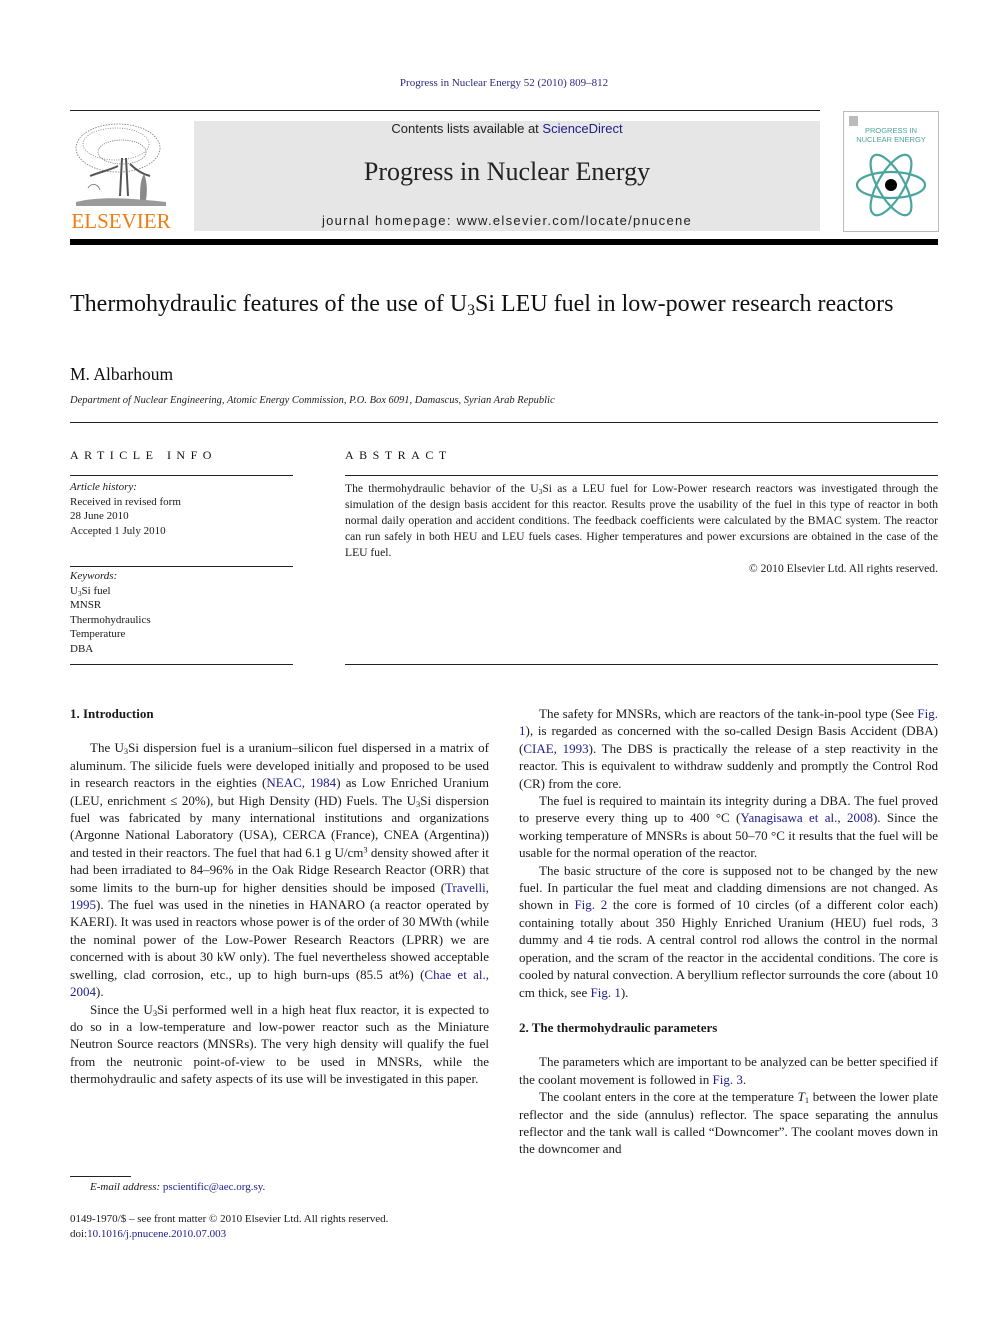 The image size is (992, 1323). Describe the element at coordinates (125, 501) in the screenshot. I see `history-line: Received in revised form` at that location.